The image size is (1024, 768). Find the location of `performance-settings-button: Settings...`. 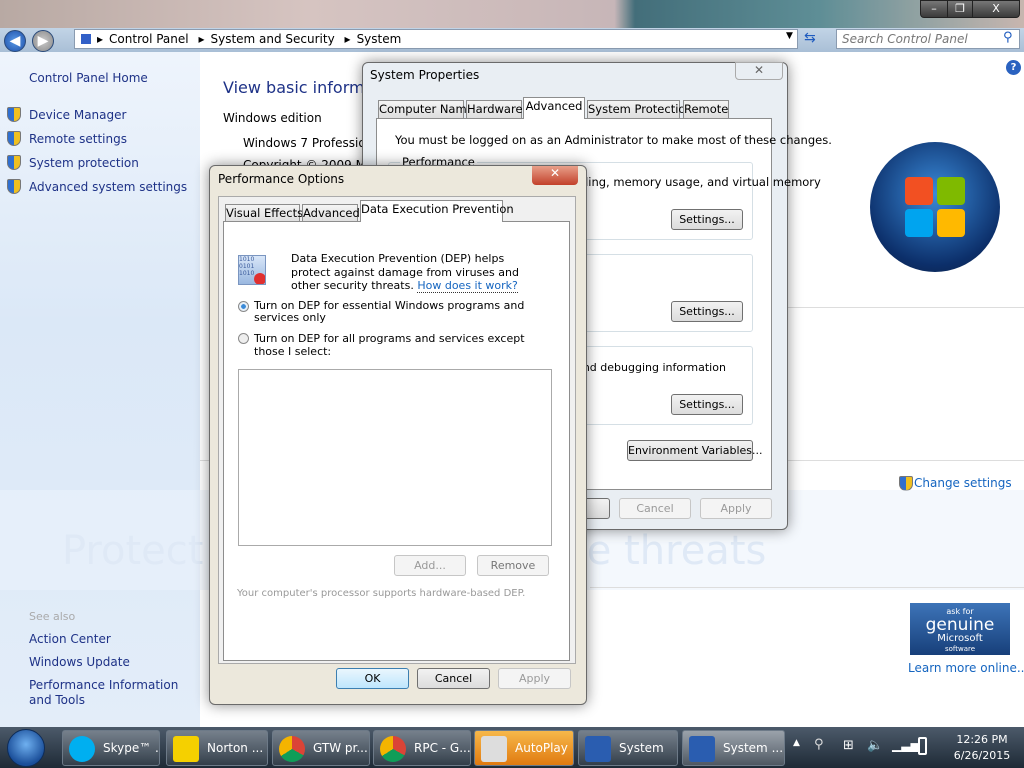

performance-settings-button: Settings... is located at coordinates (707, 219).